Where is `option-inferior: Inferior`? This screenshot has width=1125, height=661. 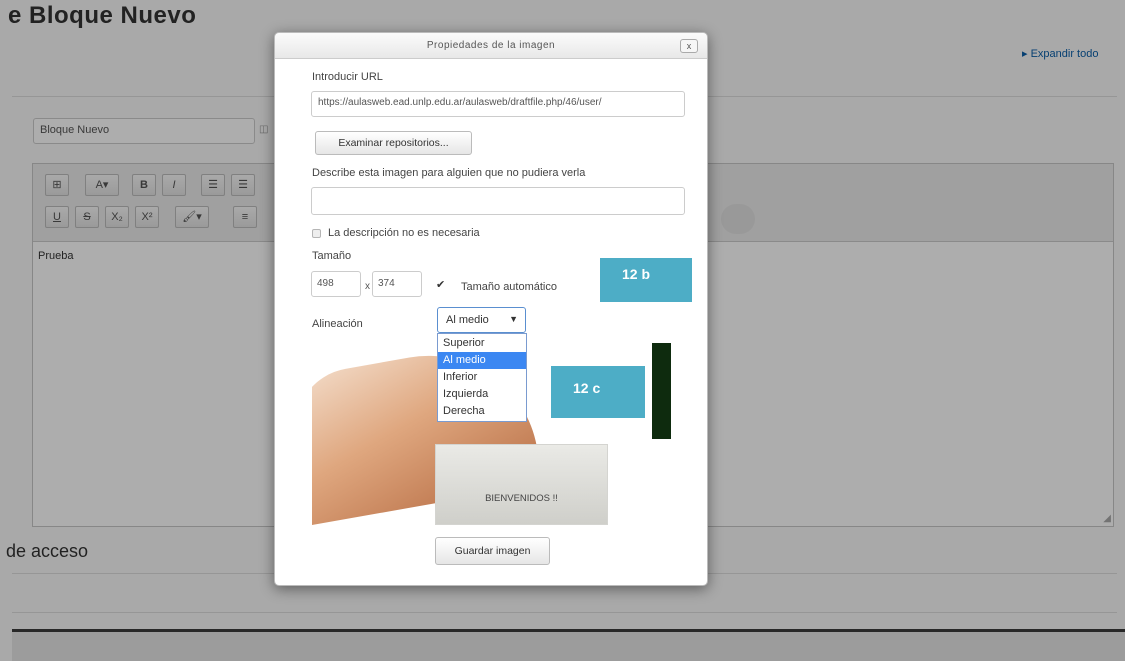 option-inferior: Inferior is located at coordinates (482, 377).